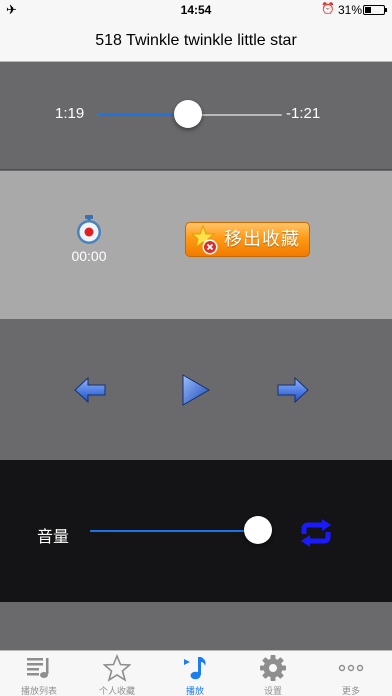 This screenshot has width=392, height=696. I want to click on elapsed-time: 1:19, so click(70, 113).